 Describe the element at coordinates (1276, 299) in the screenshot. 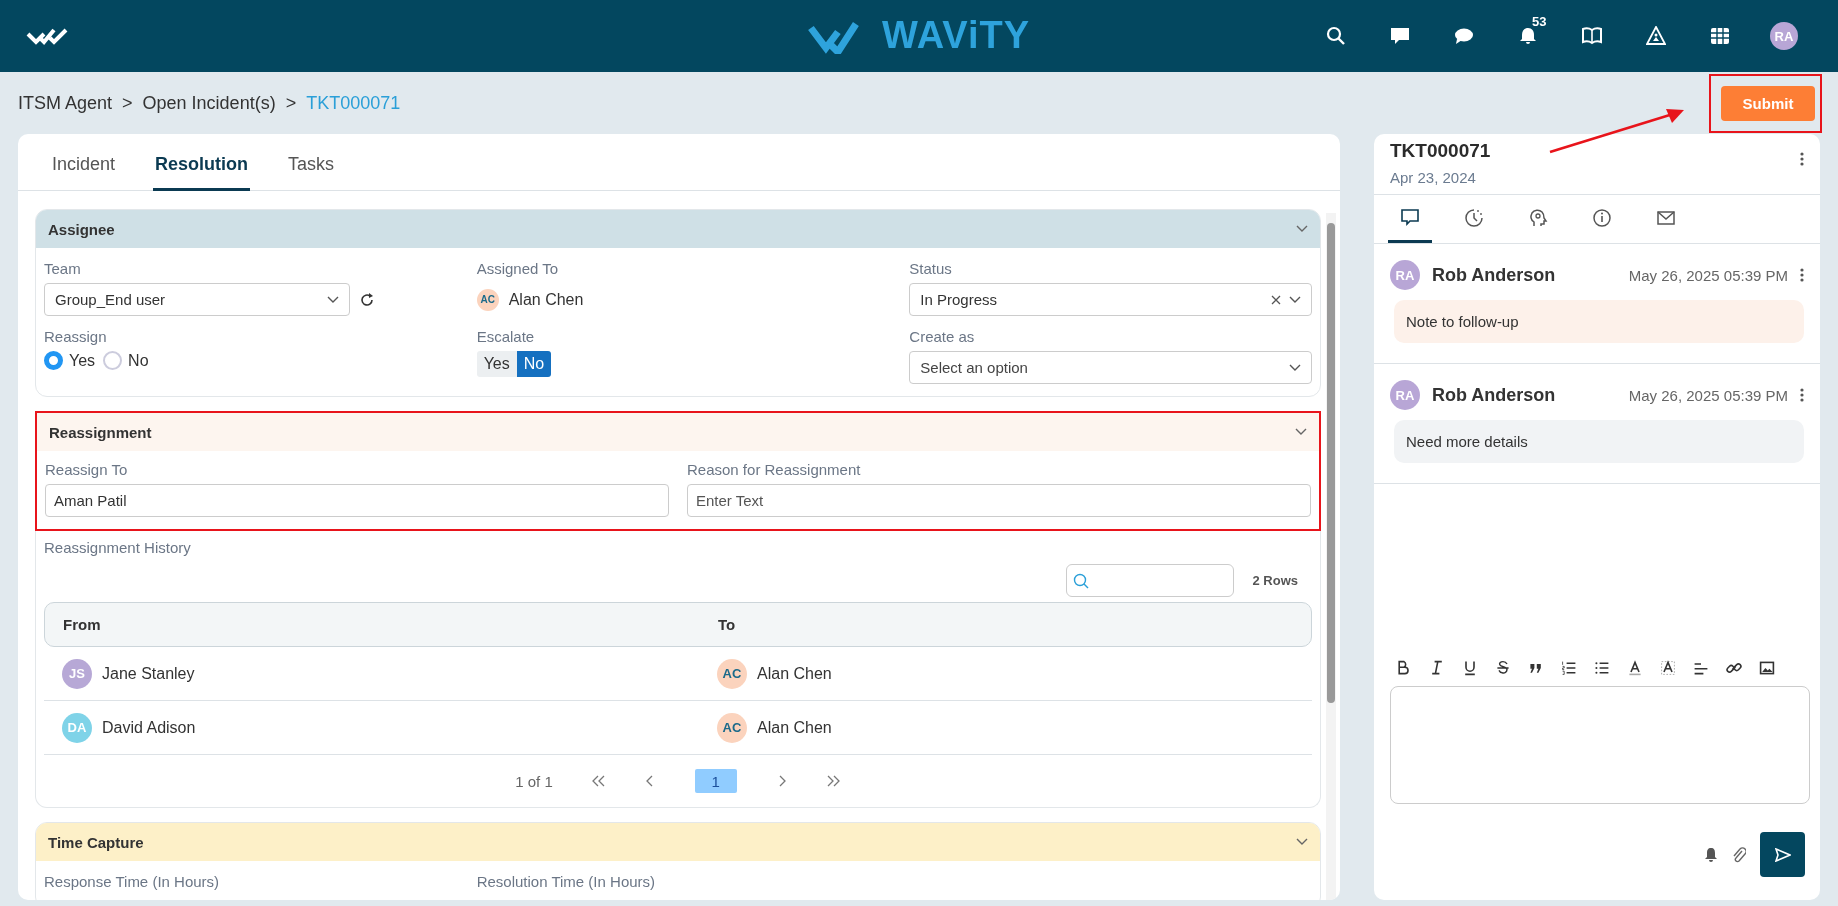

I see `clear-icon` at that location.